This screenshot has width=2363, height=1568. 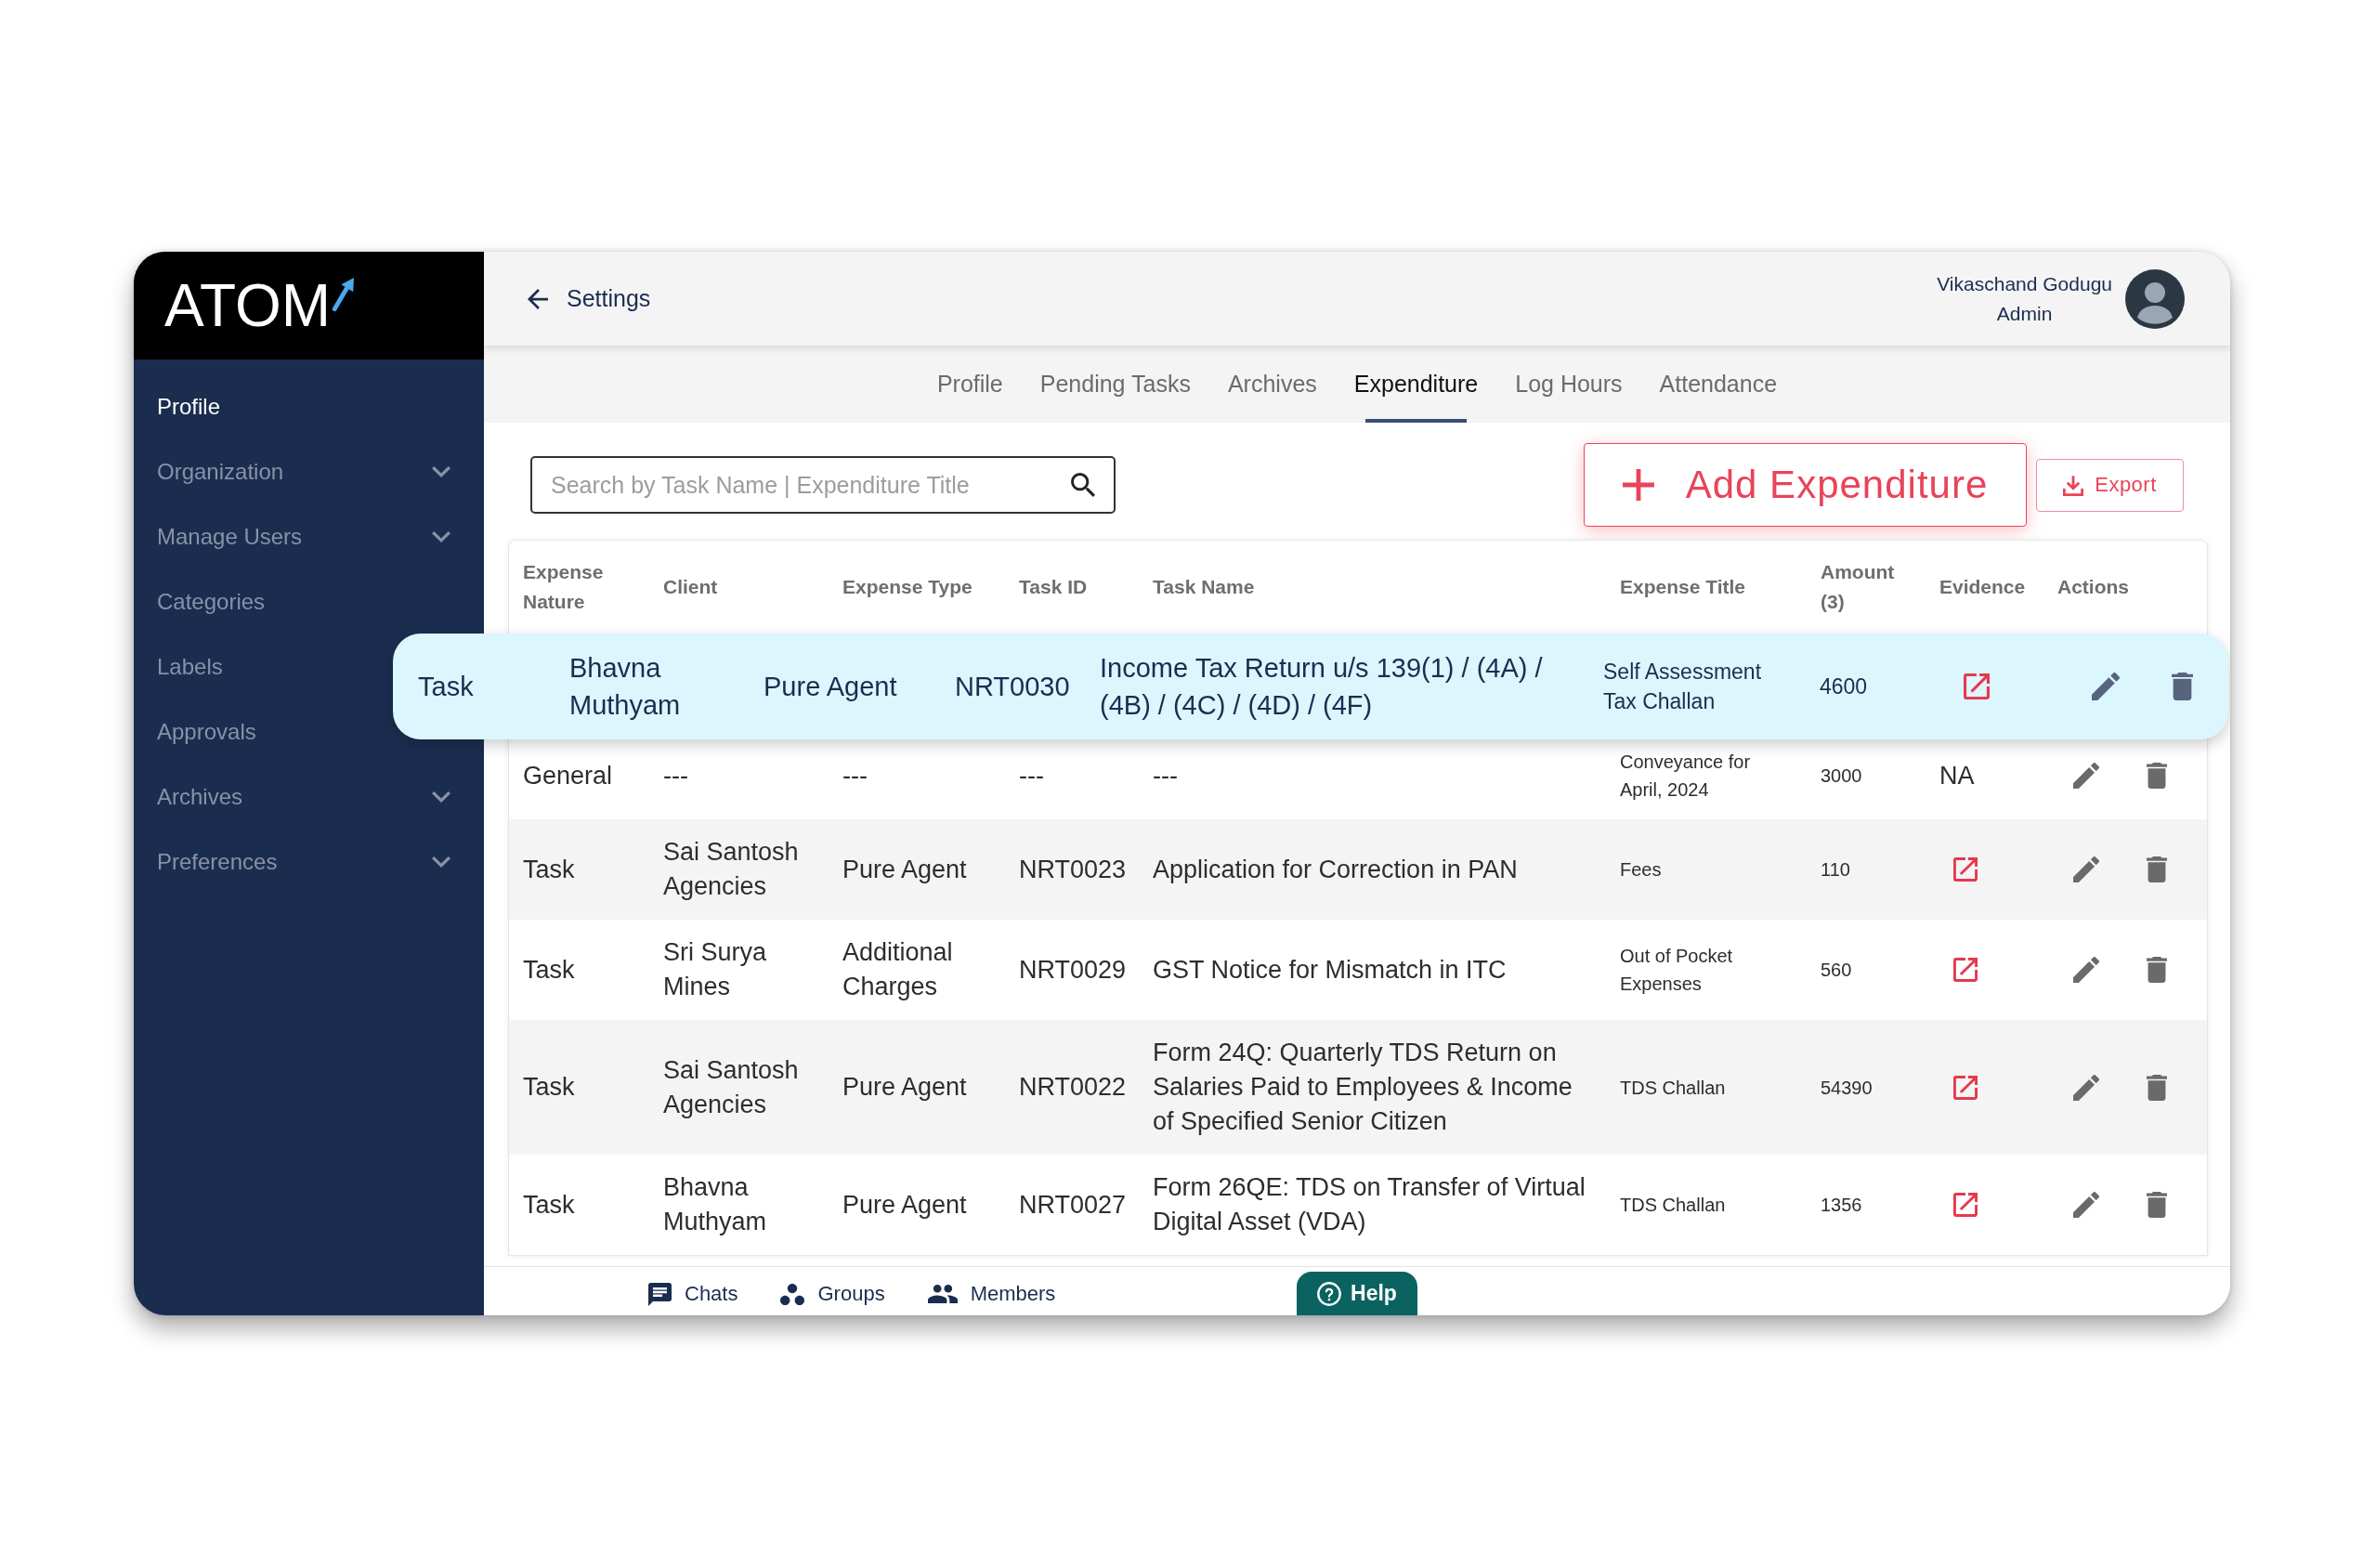 I want to click on bottom-nav-item: Chats, so click(x=693, y=1294).